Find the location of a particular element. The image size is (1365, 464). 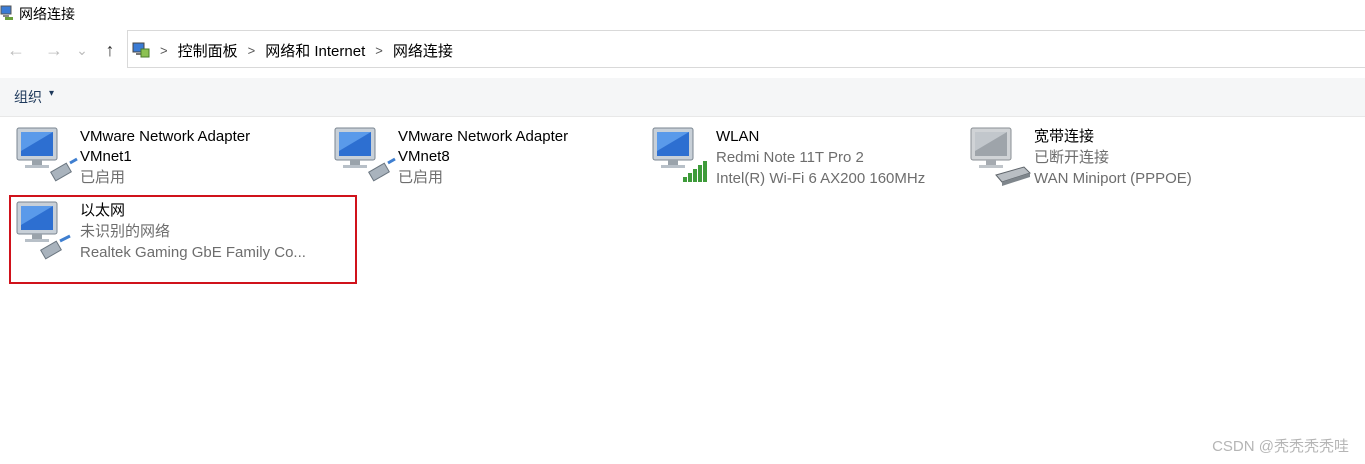

up-button: ↑ is located at coordinates (110, 50).